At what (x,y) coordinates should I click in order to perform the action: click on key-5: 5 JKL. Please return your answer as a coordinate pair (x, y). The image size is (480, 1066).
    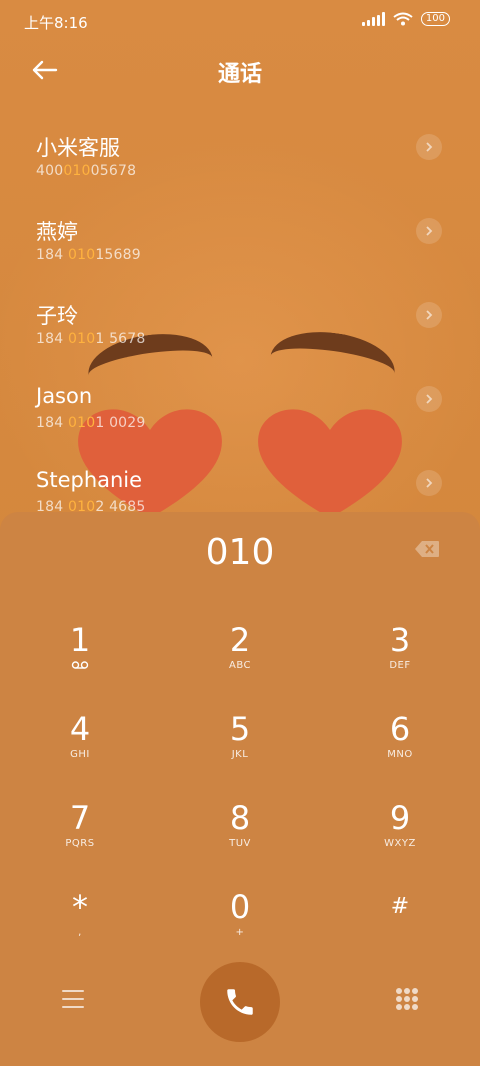
    Looking at the image, I should click on (240, 749).